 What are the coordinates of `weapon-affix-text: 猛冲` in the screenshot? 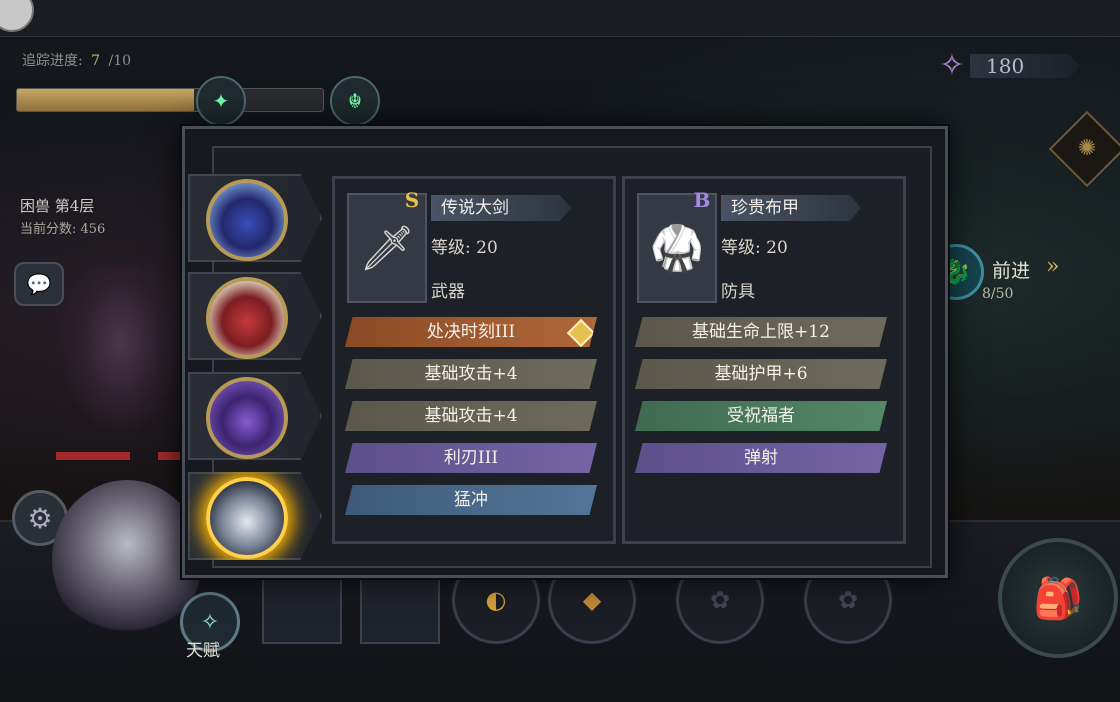 It's located at (471, 500).